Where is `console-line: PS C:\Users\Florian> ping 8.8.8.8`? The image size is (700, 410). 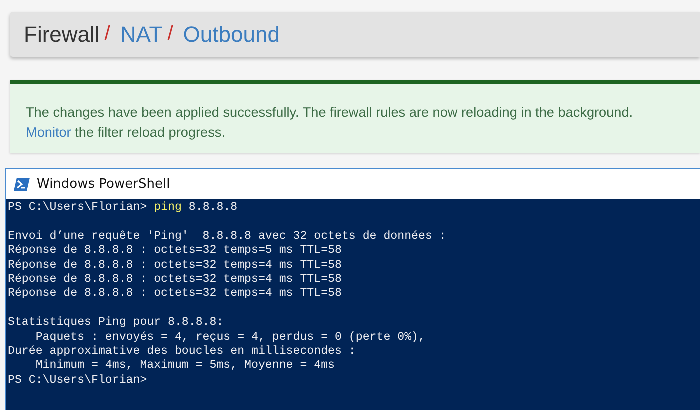
console-line: PS C:\Users\Florian> ping 8.8.8.8 is located at coordinates (123, 208).